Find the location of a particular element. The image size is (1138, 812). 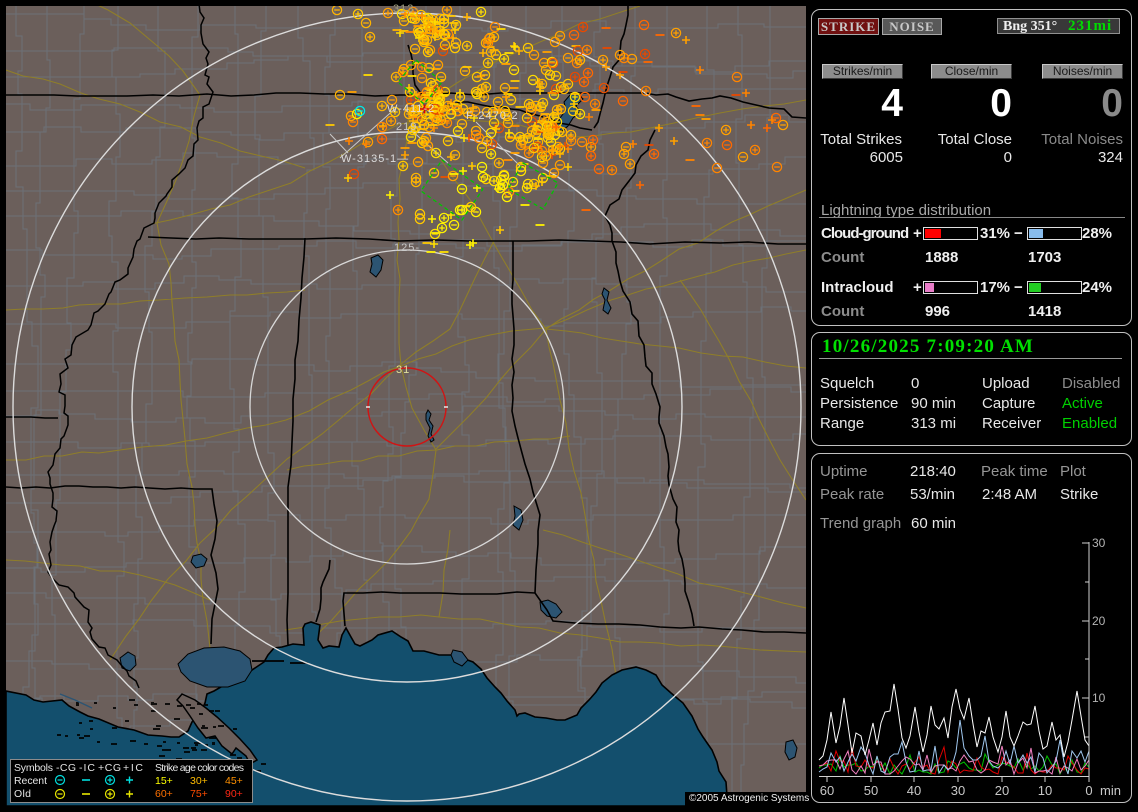

svg-text: +IC is located at coordinates (133, 768).